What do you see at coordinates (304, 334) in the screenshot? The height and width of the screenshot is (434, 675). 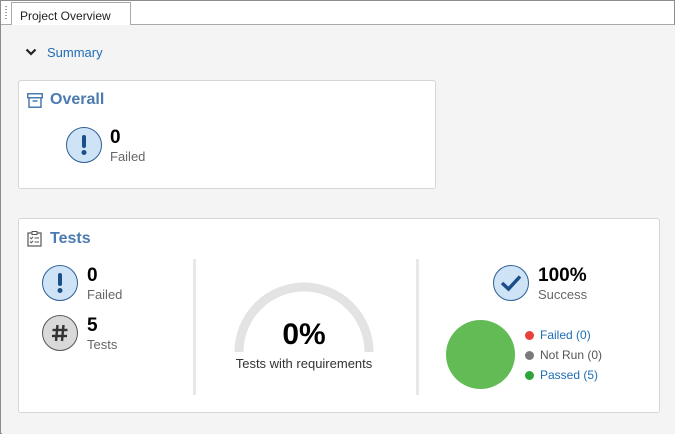 I see `requirements-percentage: 0%` at bounding box center [304, 334].